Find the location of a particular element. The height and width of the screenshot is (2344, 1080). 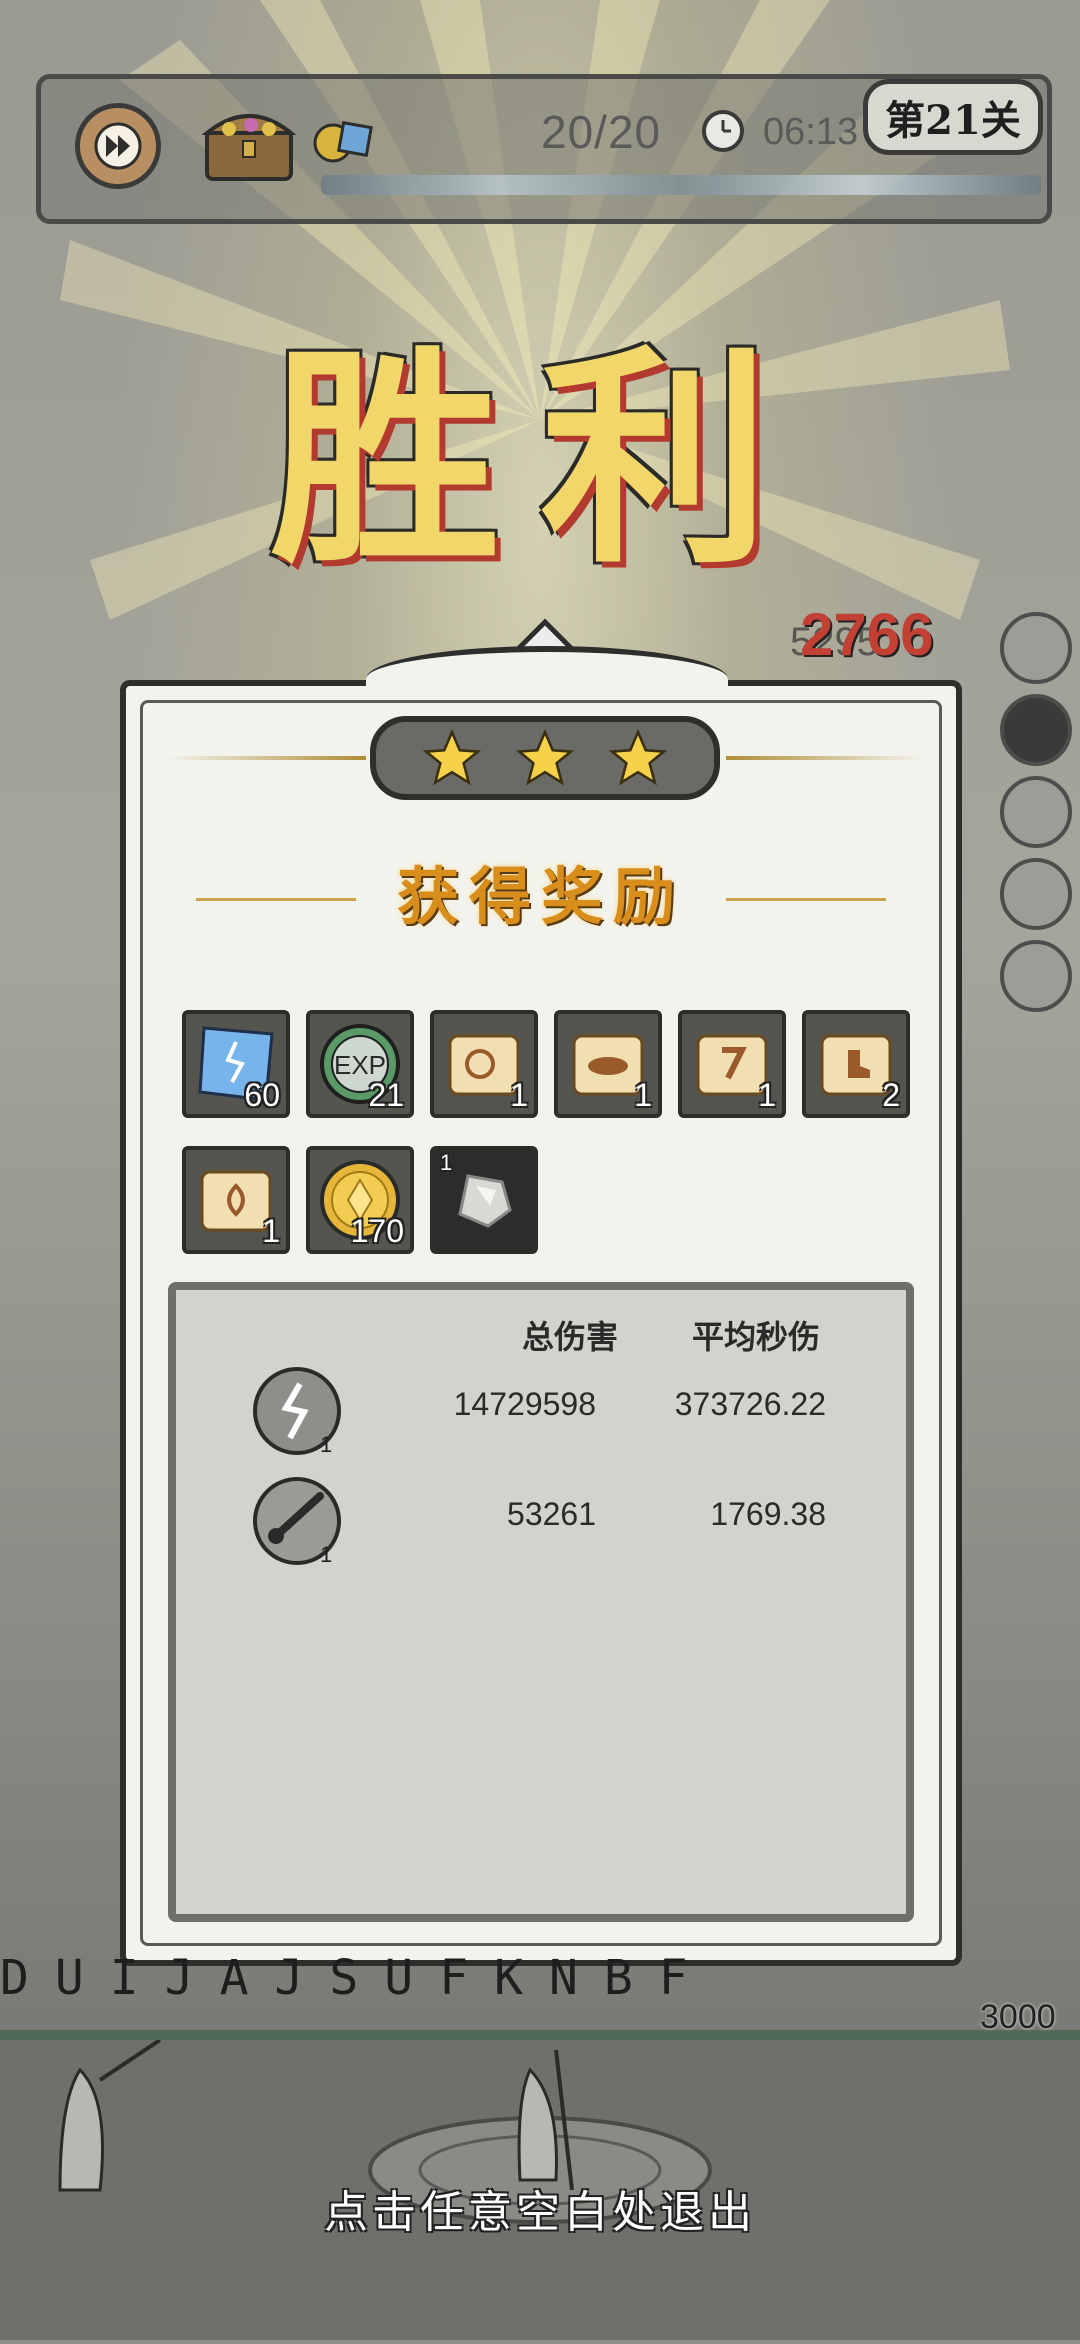

wizard-figure is located at coordinates (537, 2124).